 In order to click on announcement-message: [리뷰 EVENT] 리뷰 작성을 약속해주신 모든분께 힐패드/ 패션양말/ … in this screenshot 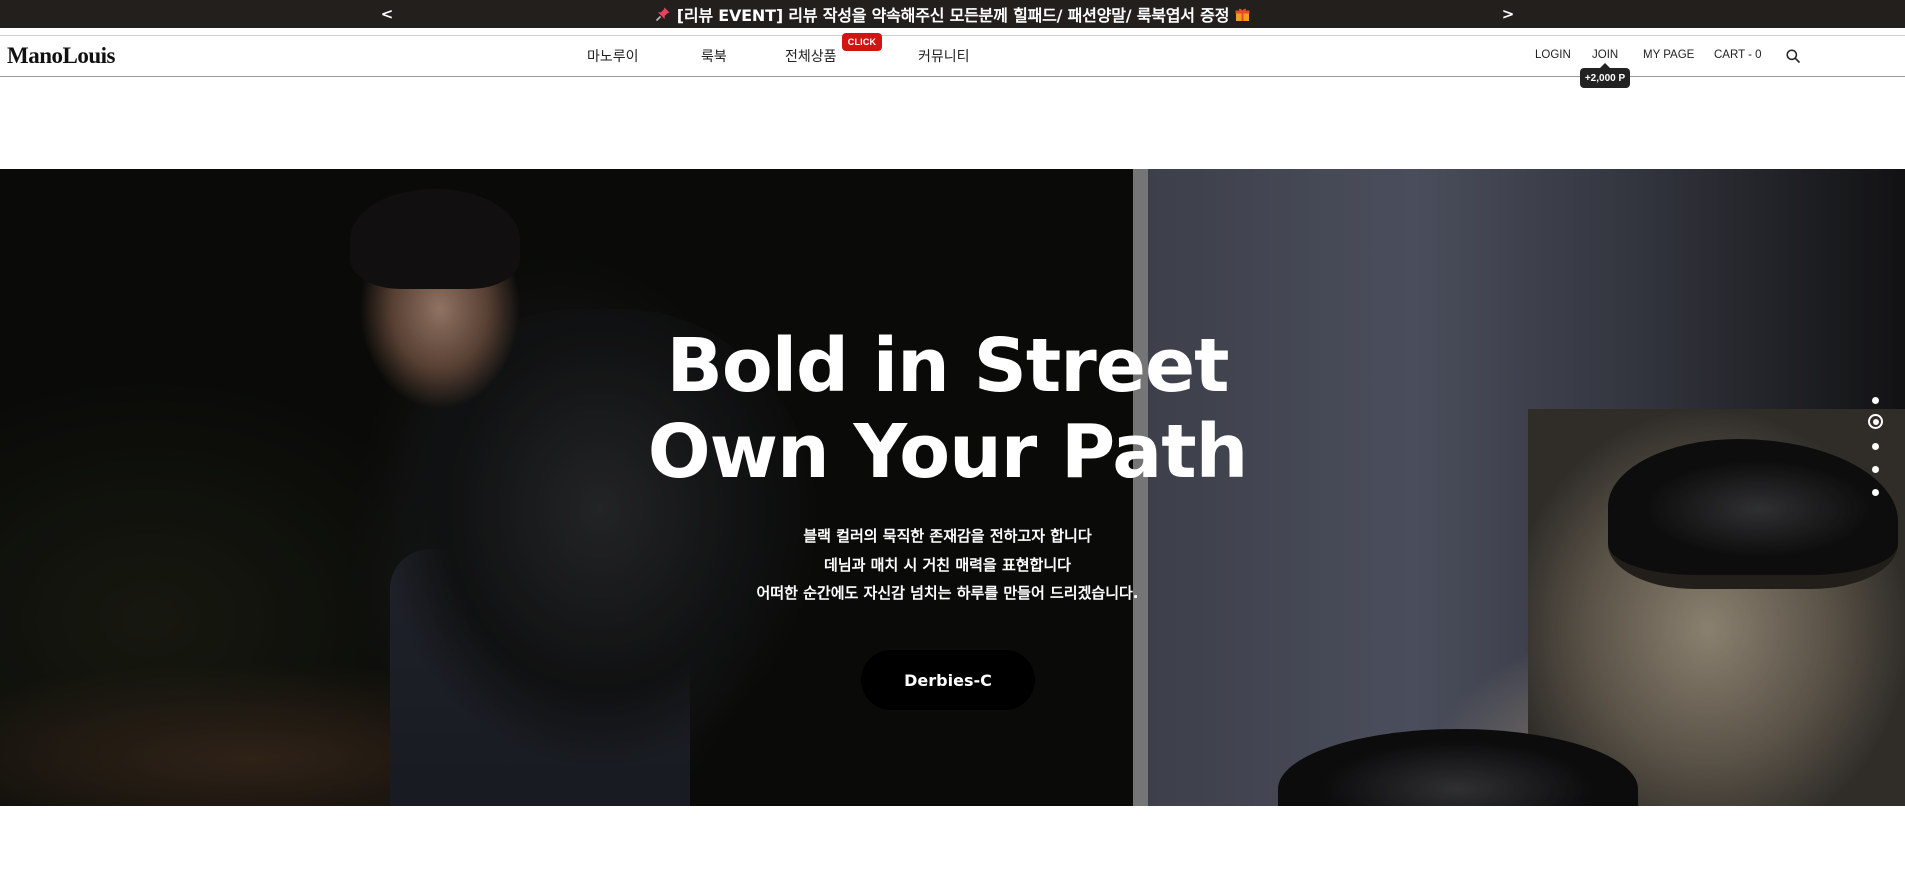, I will do `click(952, 14)`.